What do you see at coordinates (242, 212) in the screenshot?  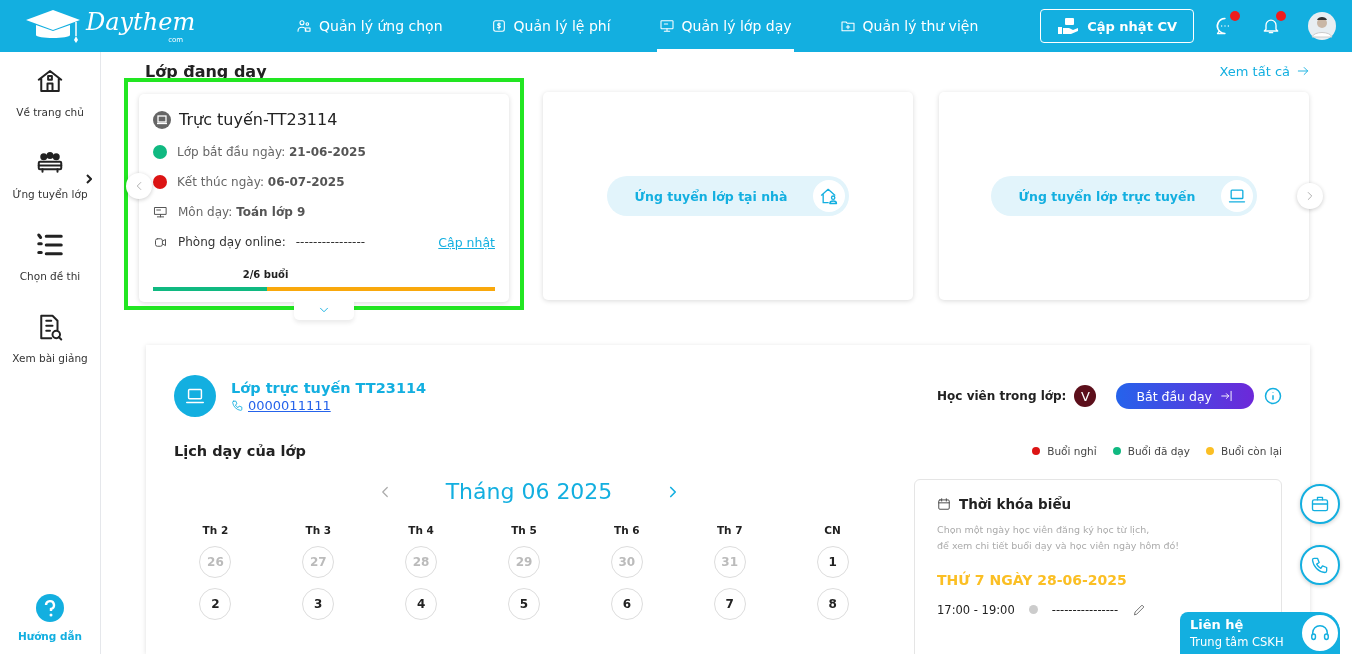 I see `info-text: Môn dạy: Toán lớp 9` at bounding box center [242, 212].